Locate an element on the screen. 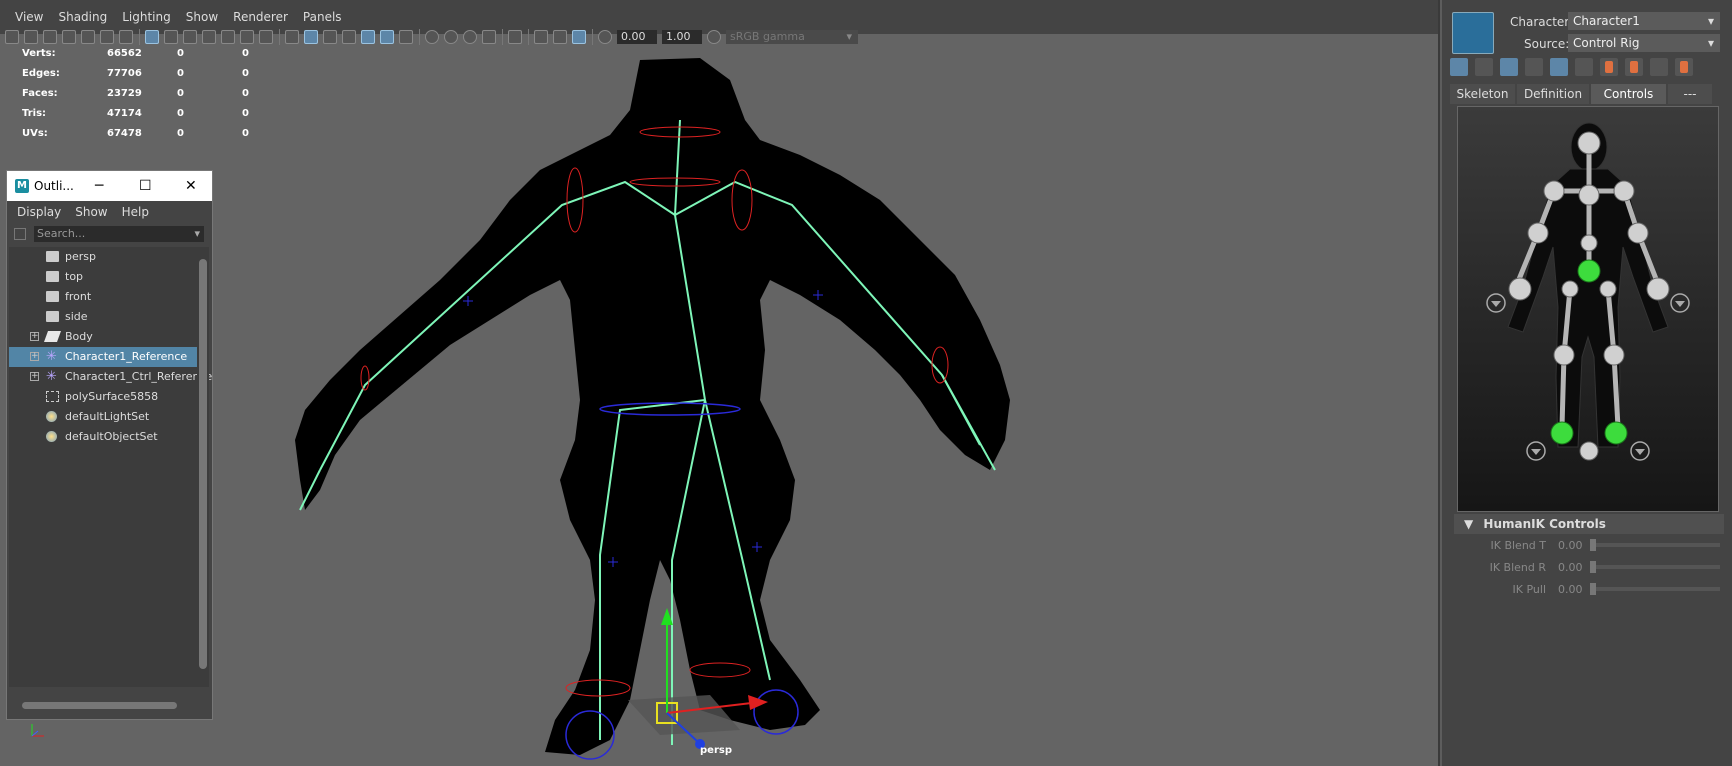 Image resolution: width=1732 pixels, height=766 pixels. isolate-select-icon is located at coordinates (515, 37).